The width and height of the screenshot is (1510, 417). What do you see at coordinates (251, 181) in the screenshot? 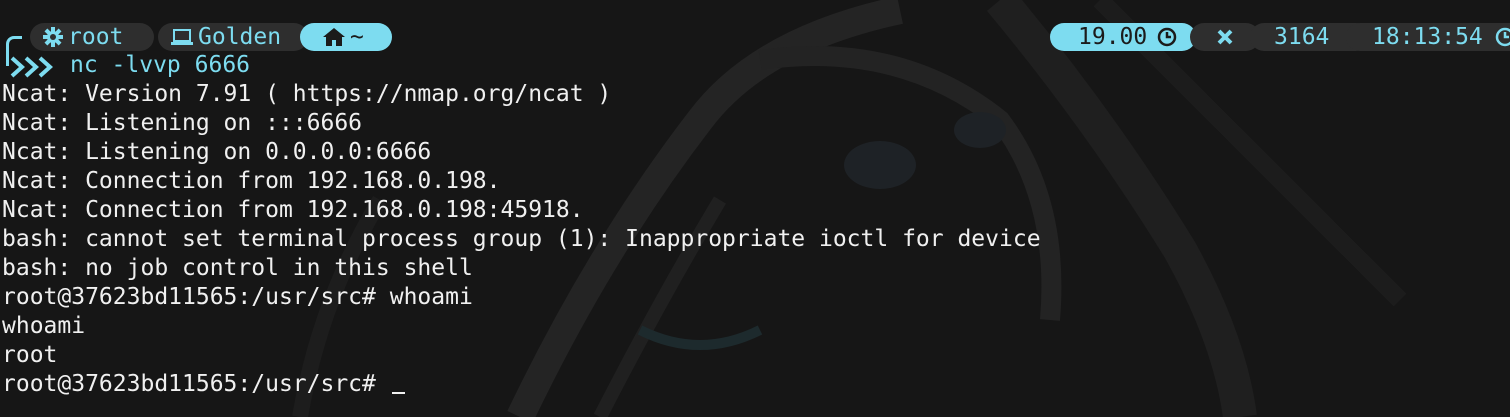
I see `output-line: Ncat: Connection from 192.168.0.198.` at bounding box center [251, 181].